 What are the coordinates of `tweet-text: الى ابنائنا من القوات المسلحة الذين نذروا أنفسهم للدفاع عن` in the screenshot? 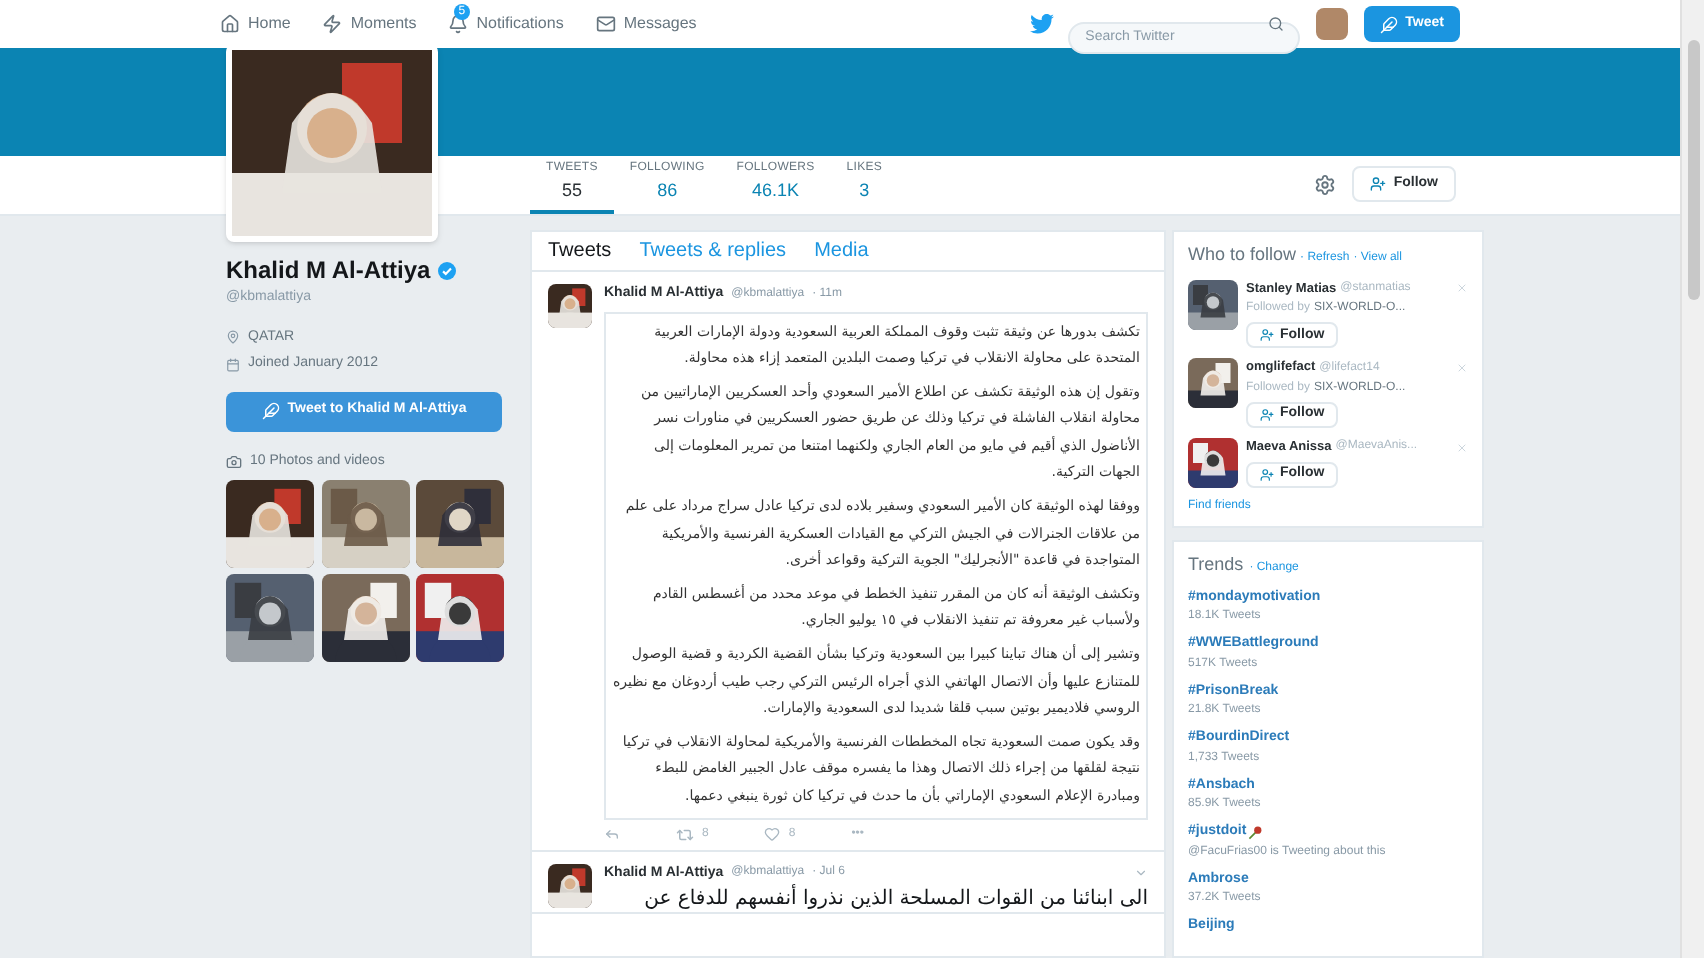 It's located at (895, 899).